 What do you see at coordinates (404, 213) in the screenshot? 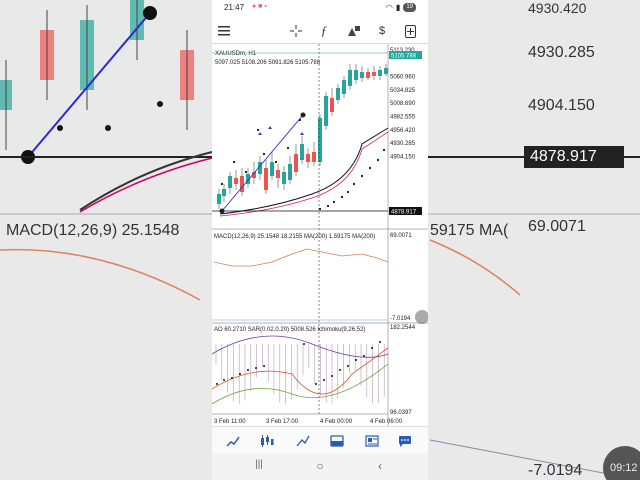
I see `crosshair-price-label: 4878.917` at bounding box center [404, 213].